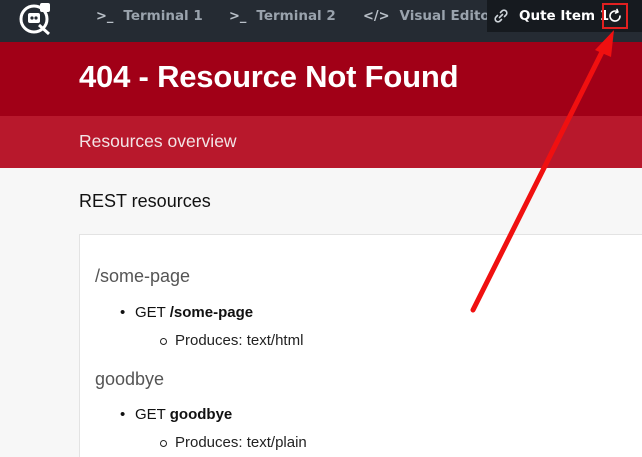 This screenshot has height=457, width=642. I want to click on link-icon, so click(501, 16).